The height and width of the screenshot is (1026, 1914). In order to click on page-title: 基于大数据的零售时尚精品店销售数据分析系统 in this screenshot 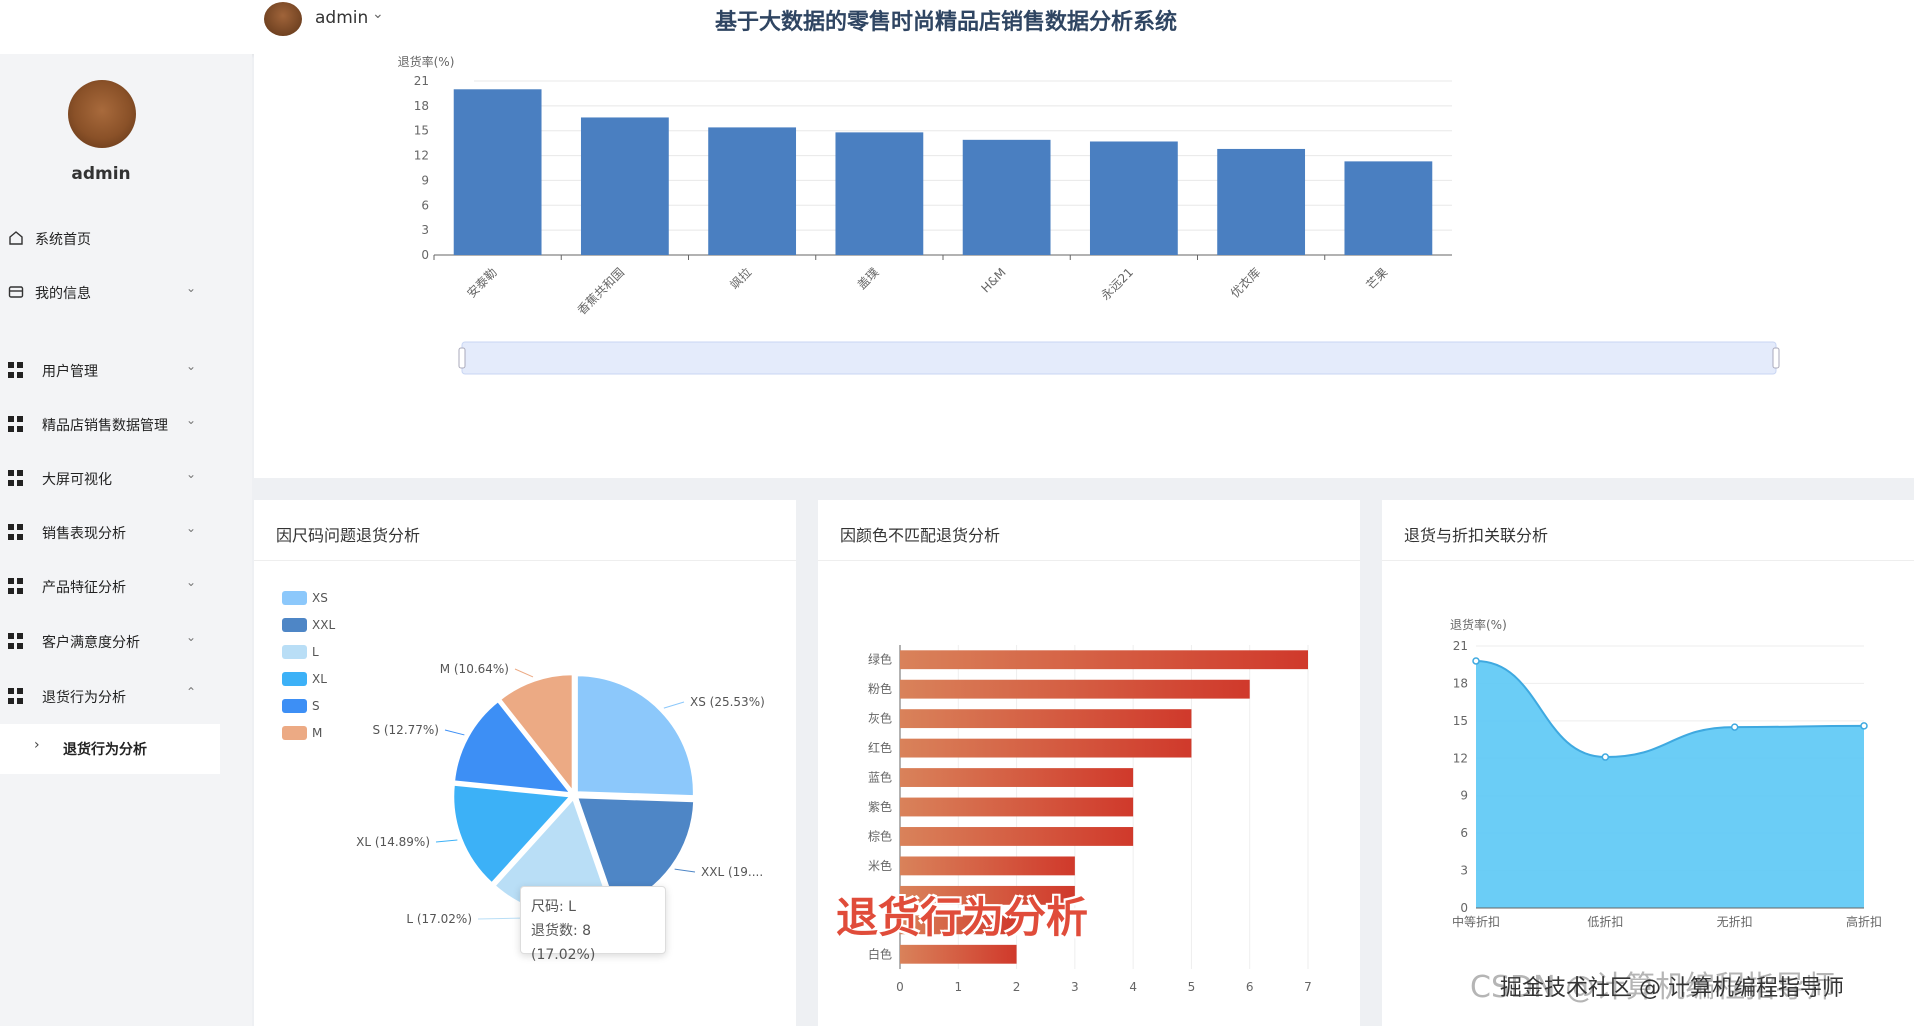, I will do `click(946, 22)`.